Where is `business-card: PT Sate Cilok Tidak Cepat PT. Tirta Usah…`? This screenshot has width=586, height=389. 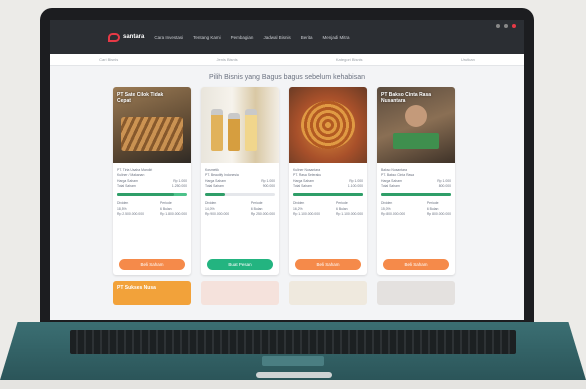
business-card: PT Sate Cilok Tidak Cepat PT. Tirta Usah… is located at coordinates (152, 181).